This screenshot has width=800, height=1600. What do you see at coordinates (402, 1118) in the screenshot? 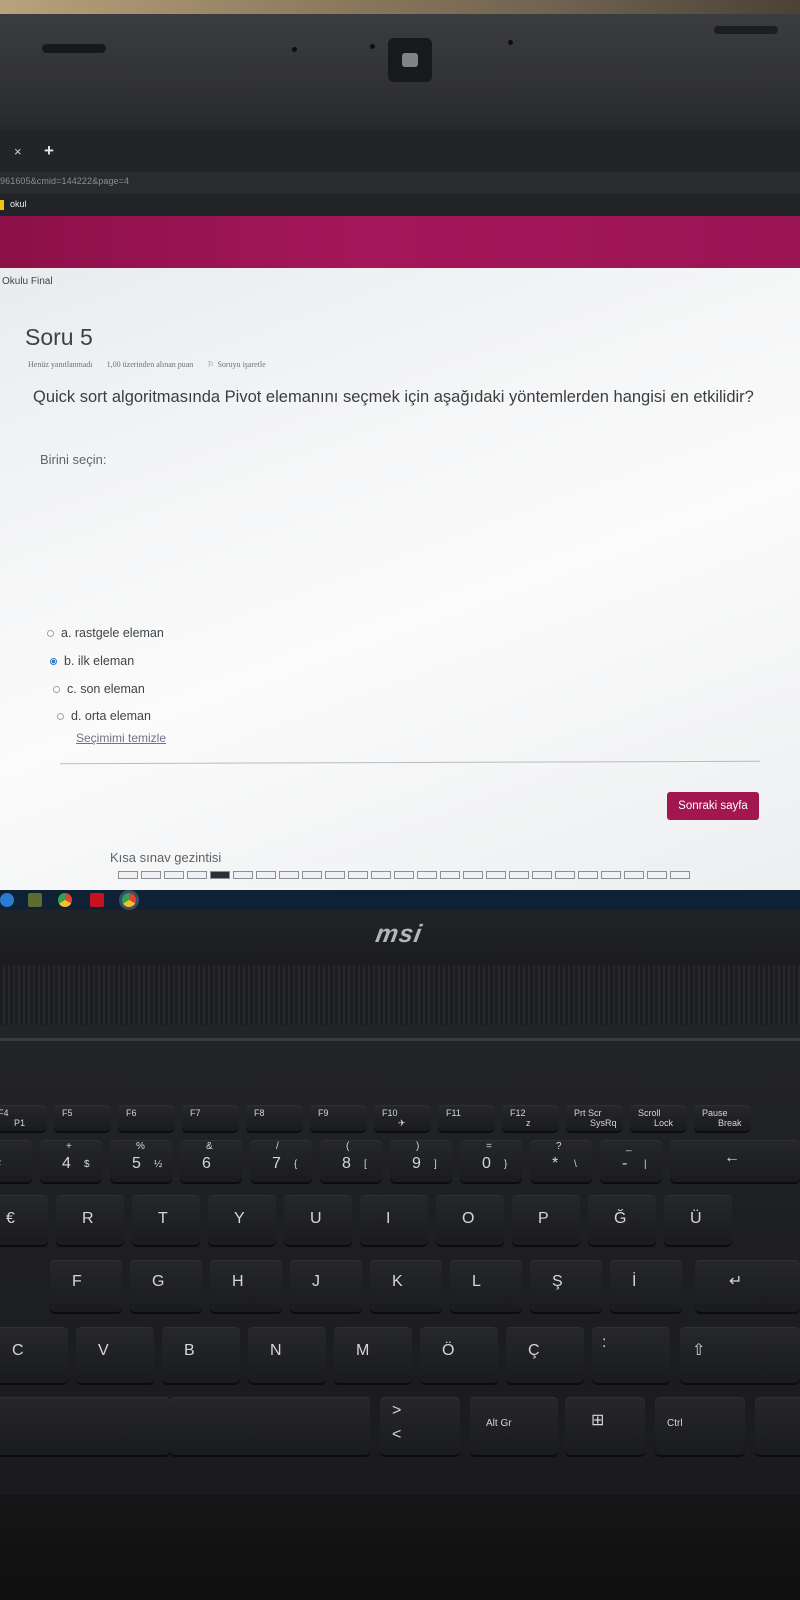
I see `key-f10: F10 ✈` at bounding box center [402, 1118].